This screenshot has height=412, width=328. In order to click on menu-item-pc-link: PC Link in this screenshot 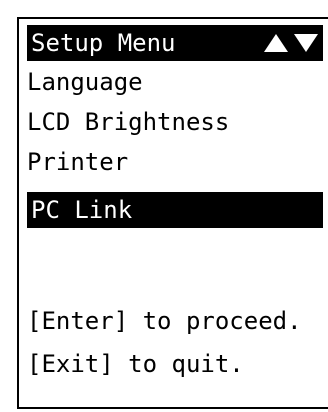, I will do `click(175, 210)`.